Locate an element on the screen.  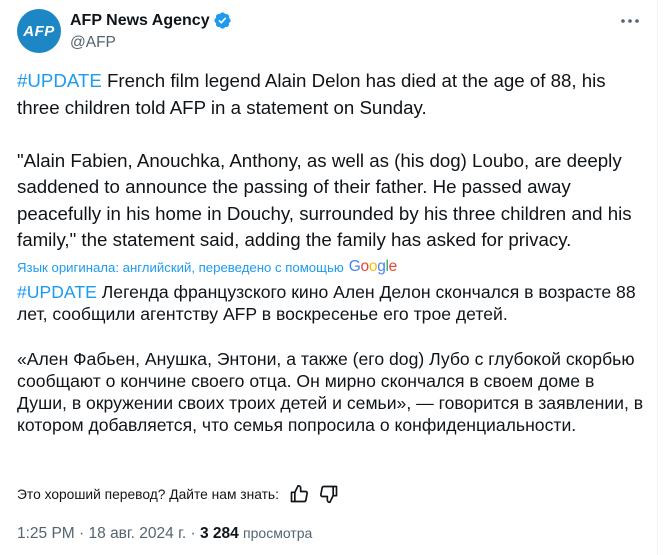
avatar: AFP is located at coordinates (39, 31).